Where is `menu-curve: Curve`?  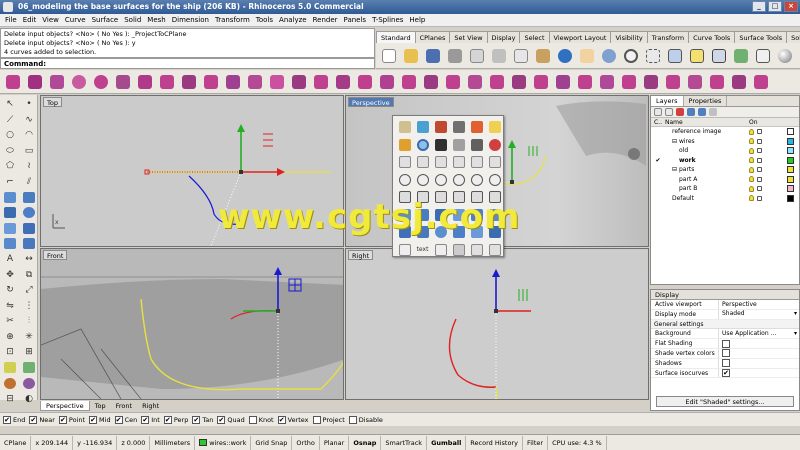
menu-curve: Curve is located at coordinates (75, 20).